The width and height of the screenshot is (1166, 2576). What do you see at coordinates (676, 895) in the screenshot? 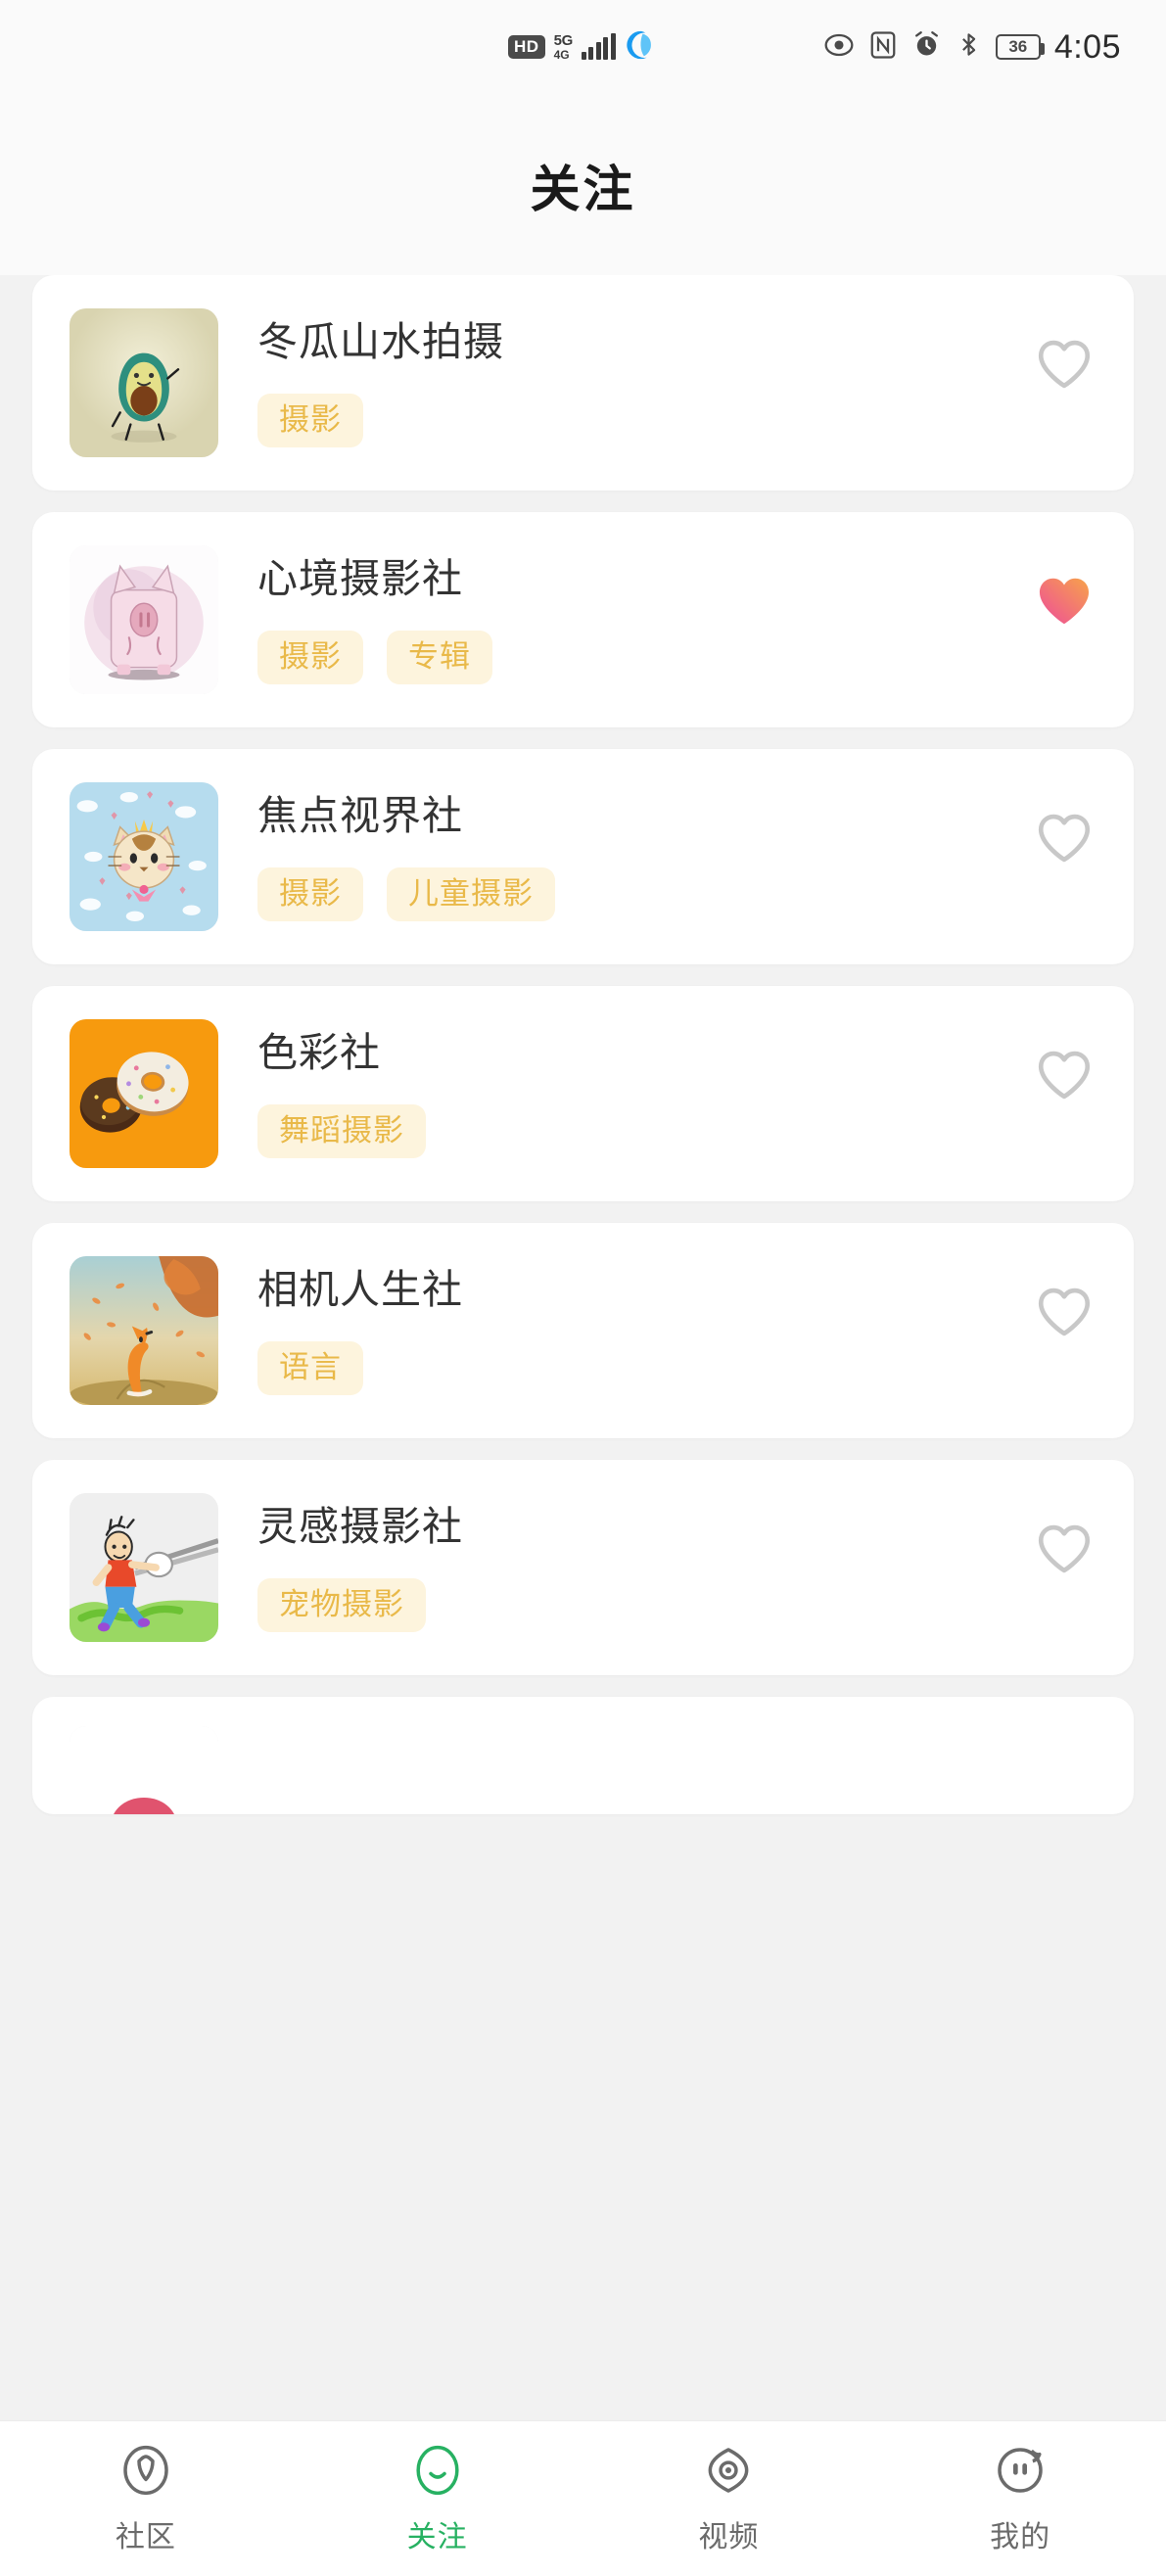
I see `group-tags: 摄影 儿童摄影` at bounding box center [676, 895].